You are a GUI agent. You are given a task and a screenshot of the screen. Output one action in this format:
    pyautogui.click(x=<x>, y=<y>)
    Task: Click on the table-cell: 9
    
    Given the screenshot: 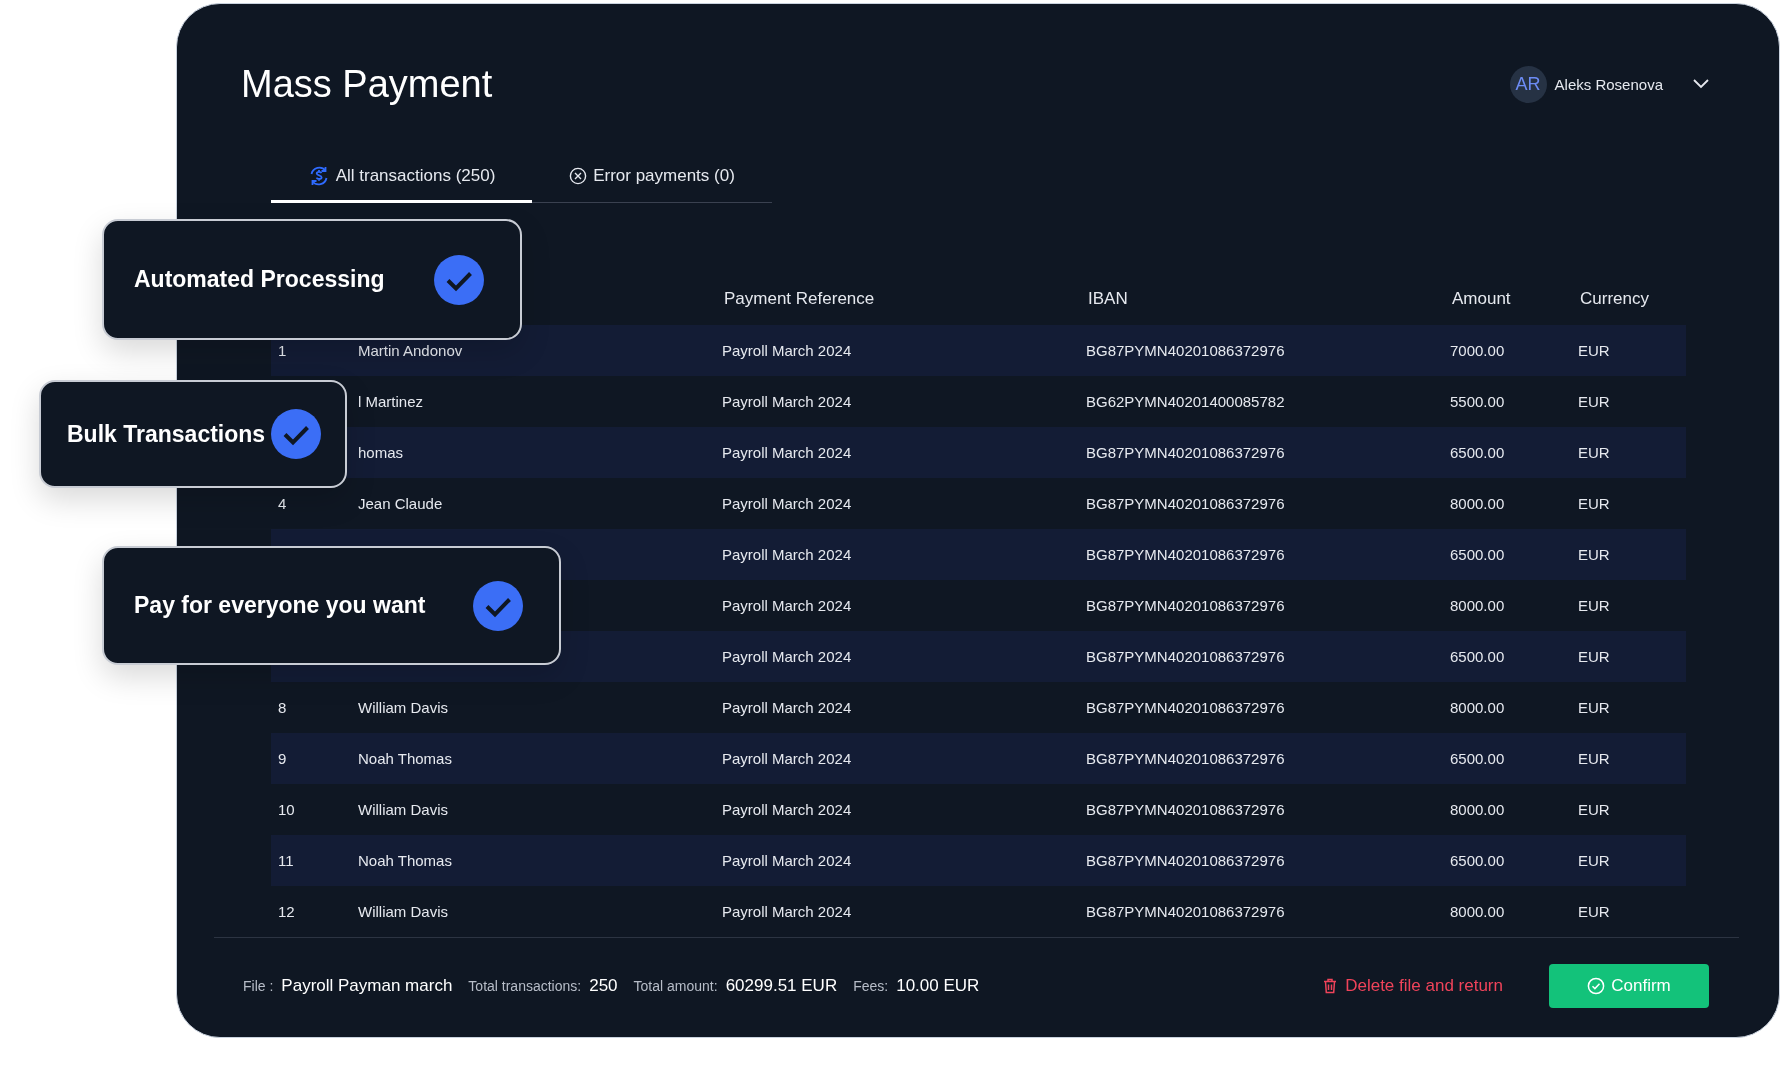 What is the action you would take?
    pyautogui.click(x=282, y=758)
    